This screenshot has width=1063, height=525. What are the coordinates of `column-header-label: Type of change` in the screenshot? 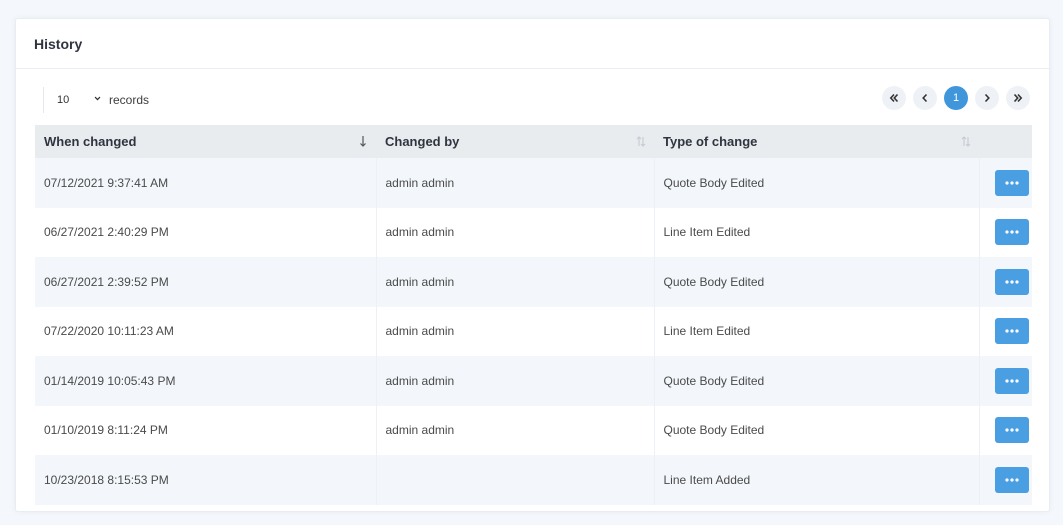 It's located at (710, 141).